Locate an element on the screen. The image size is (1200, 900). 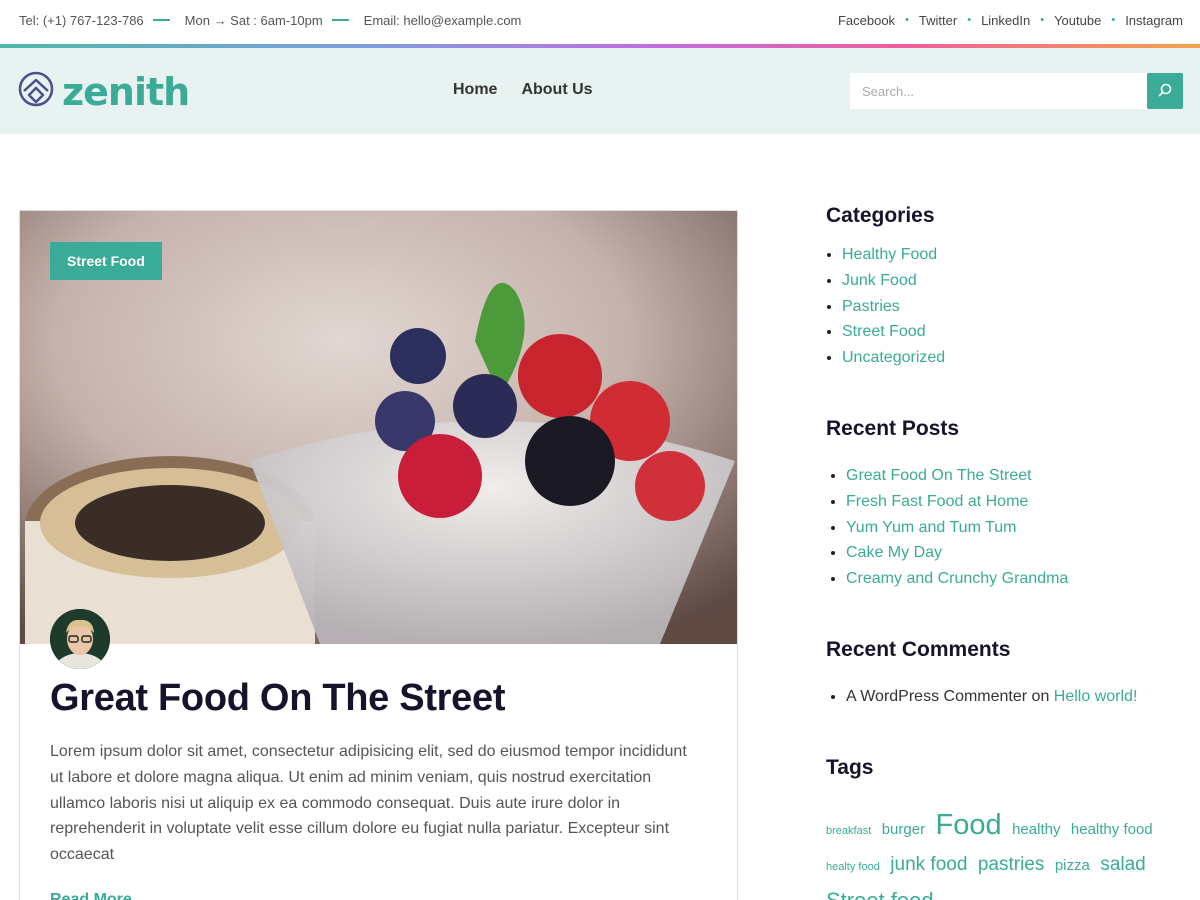
logo-text: zenith is located at coordinates (126, 91).